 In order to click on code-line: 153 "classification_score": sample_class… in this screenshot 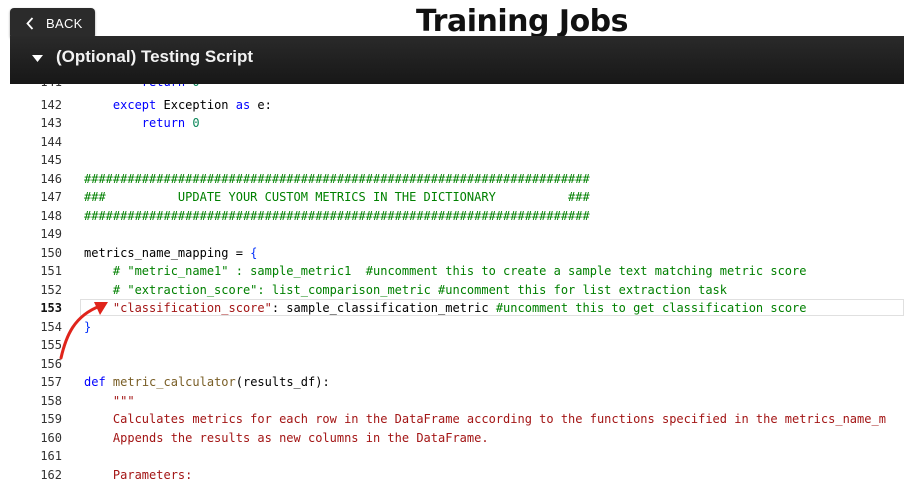, I will do `click(457, 308)`.